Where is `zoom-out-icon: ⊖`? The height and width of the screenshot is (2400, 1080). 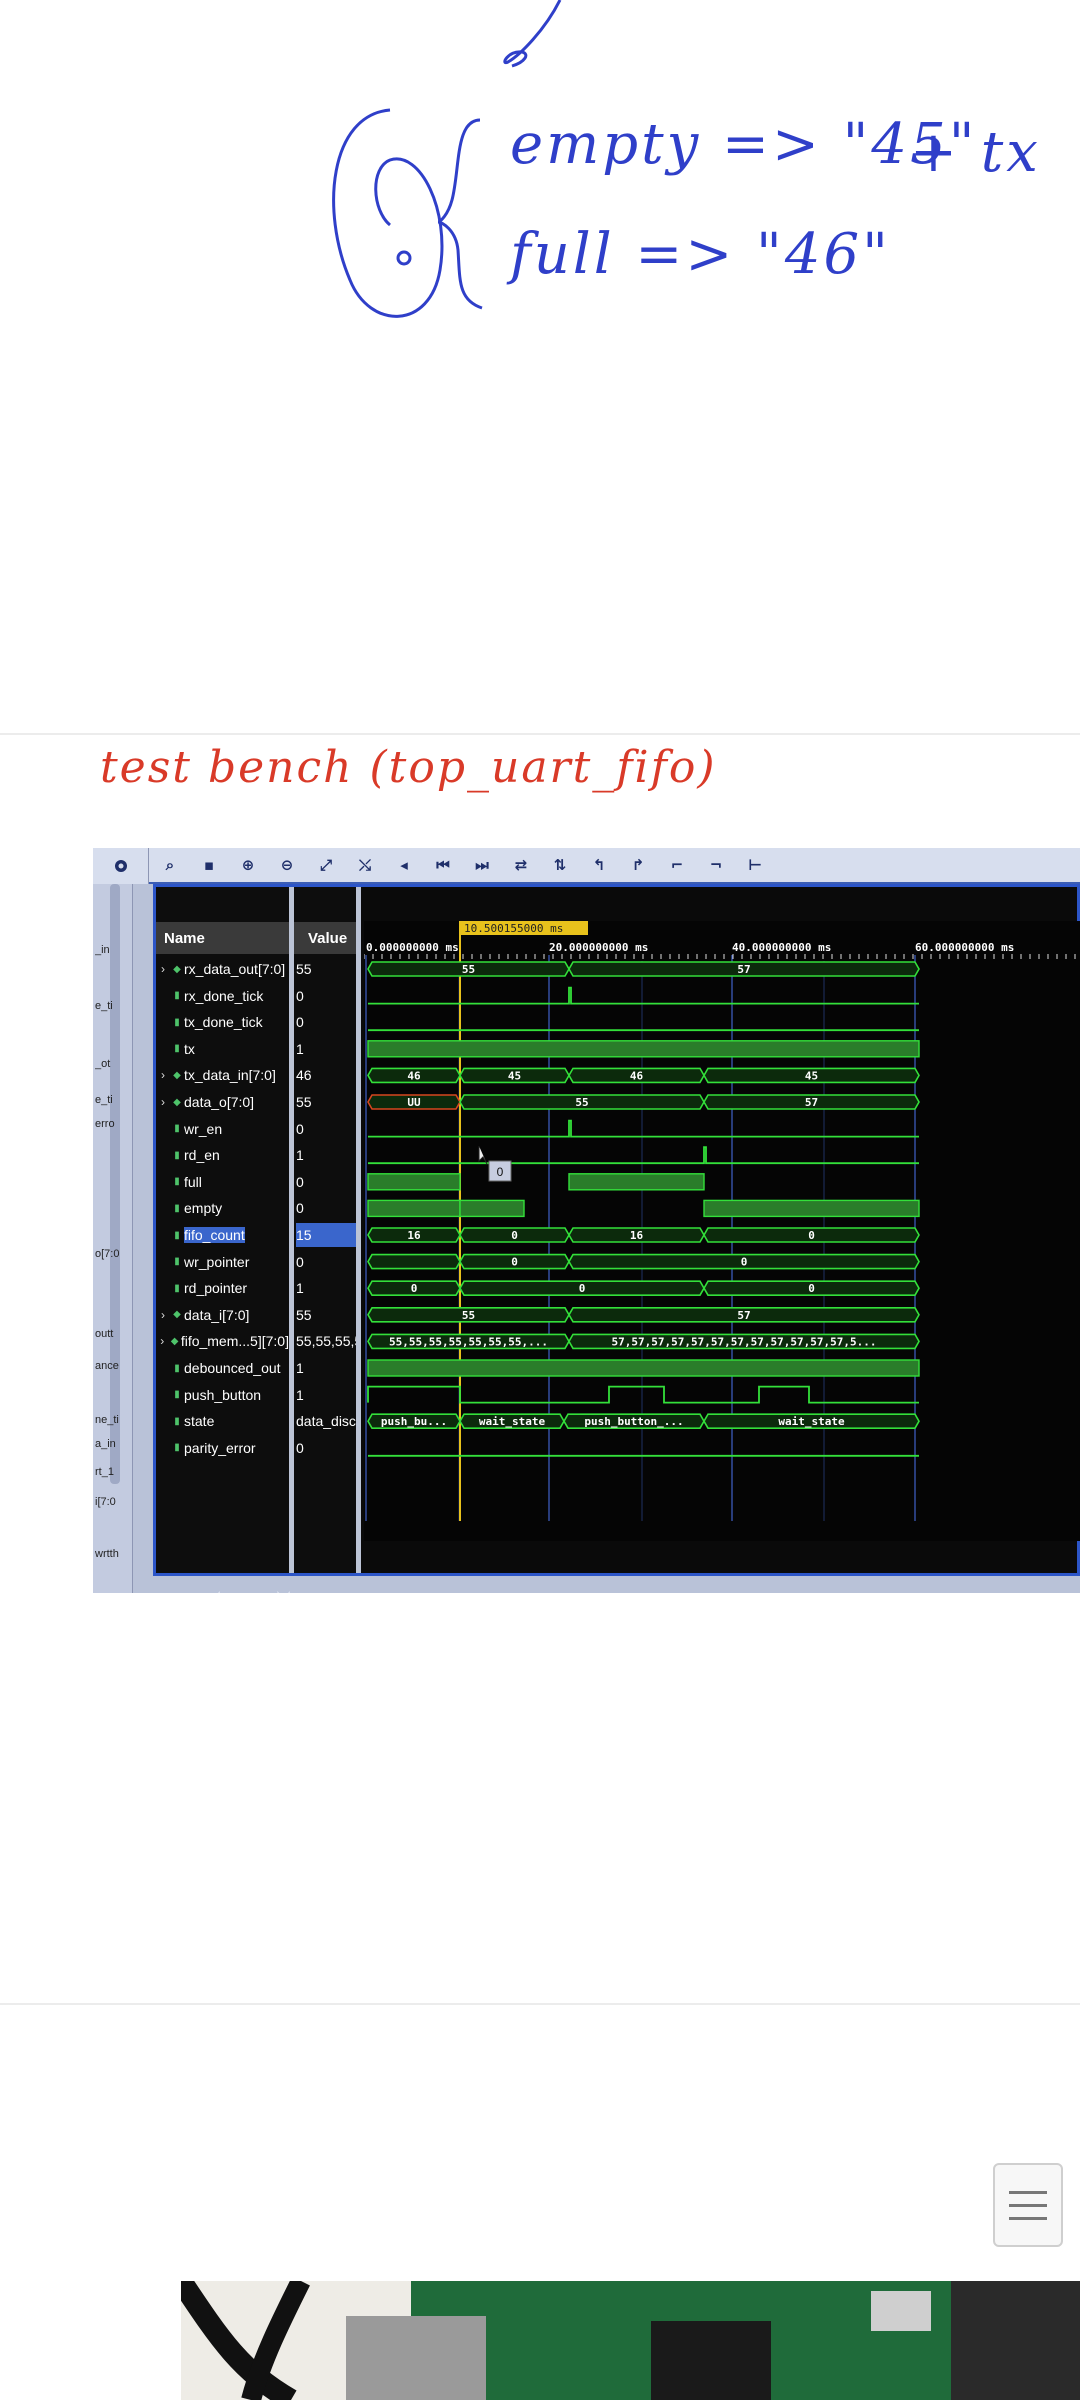
zoom-out-icon: ⊖ is located at coordinates (287, 865).